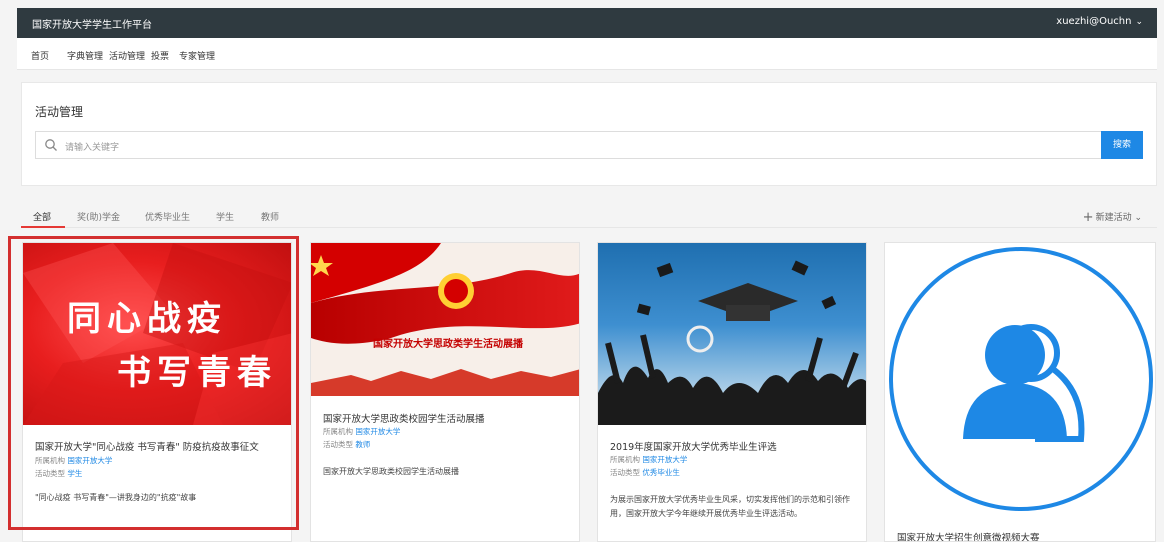  Describe the element at coordinates (1139, 22) in the screenshot. I see `chevron-down-icon: ⌄` at that location.